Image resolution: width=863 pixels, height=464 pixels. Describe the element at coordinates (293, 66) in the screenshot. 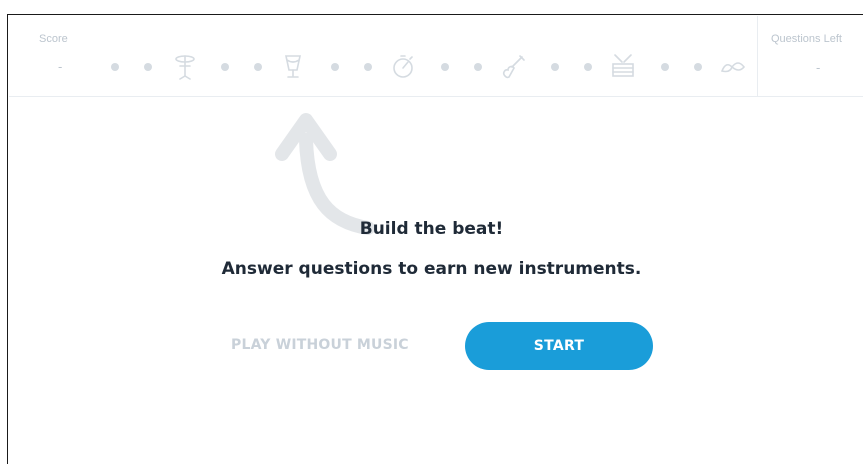

I see `tambourine-icon` at that location.